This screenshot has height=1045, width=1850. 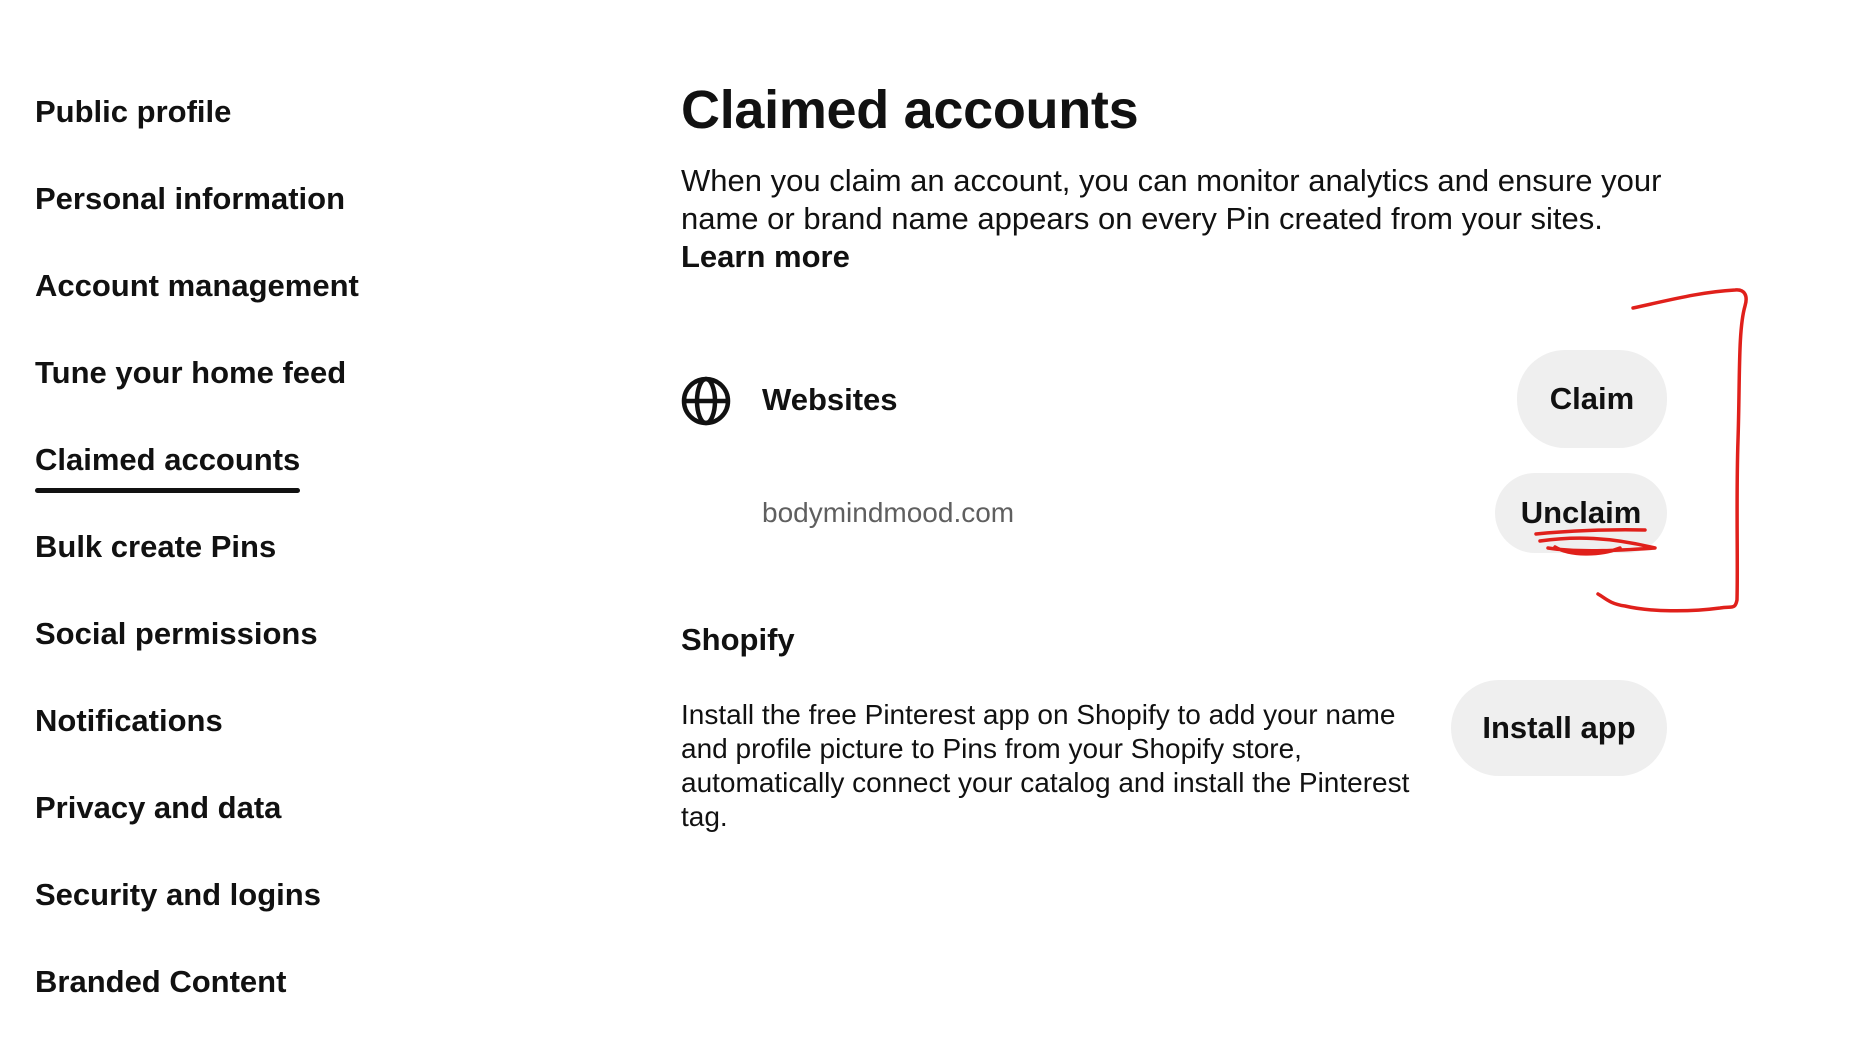 What do you see at coordinates (738, 639) in the screenshot?
I see `shopify-title: Shopify` at bounding box center [738, 639].